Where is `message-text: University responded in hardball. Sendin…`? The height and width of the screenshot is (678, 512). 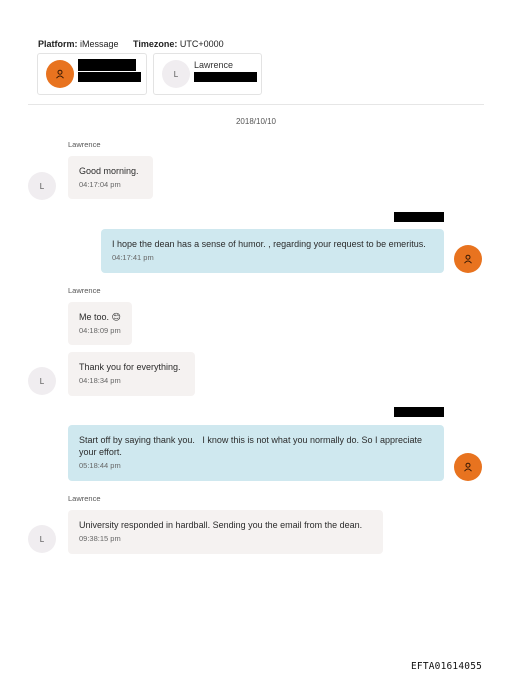 message-text: University responded in hardball. Sendin… is located at coordinates (221, 525).